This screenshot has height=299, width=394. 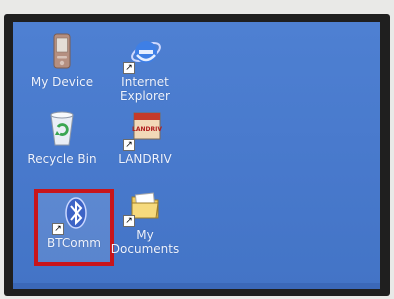 What do you see at coordinates (62, 52) in the screenshot?
I see `device-icon` at bounding box center [62, 52].